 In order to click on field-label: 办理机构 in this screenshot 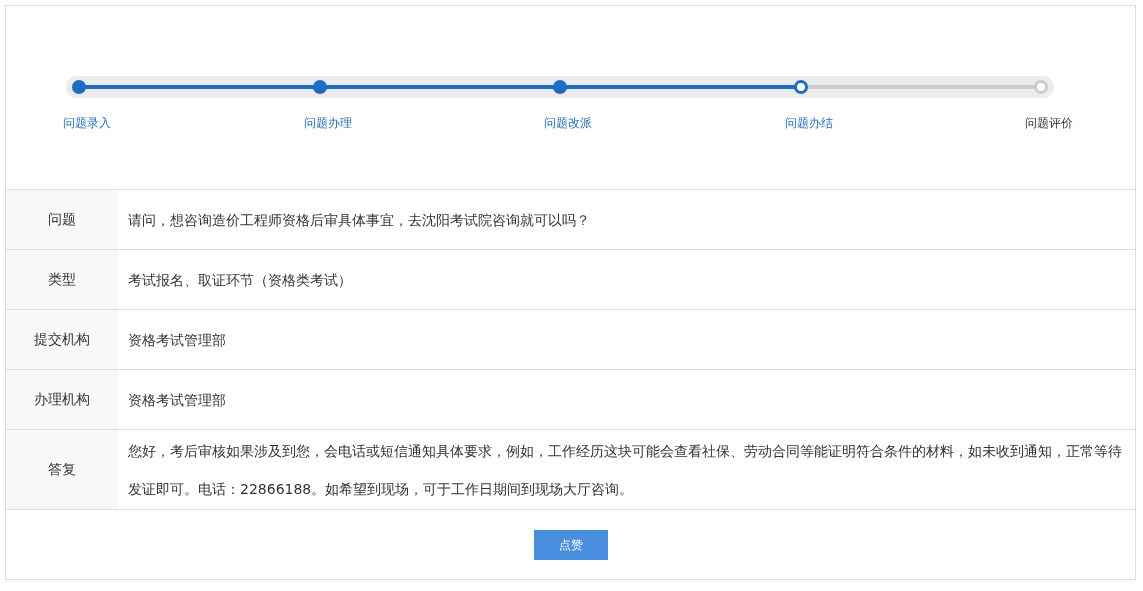, I will do `click(62, 399)`.